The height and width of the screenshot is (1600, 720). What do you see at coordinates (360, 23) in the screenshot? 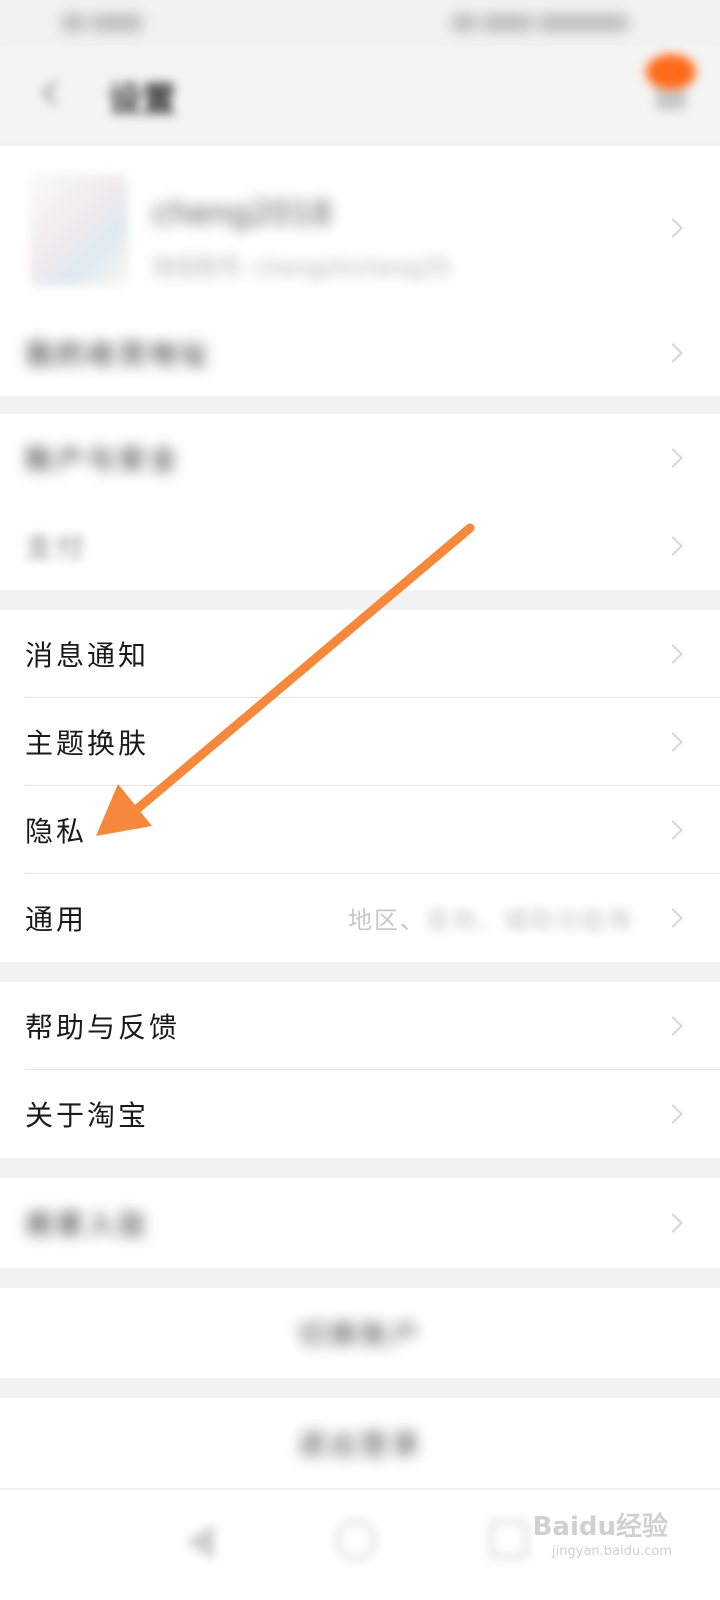
I see `status-bar` at bounding box center [360, 23].